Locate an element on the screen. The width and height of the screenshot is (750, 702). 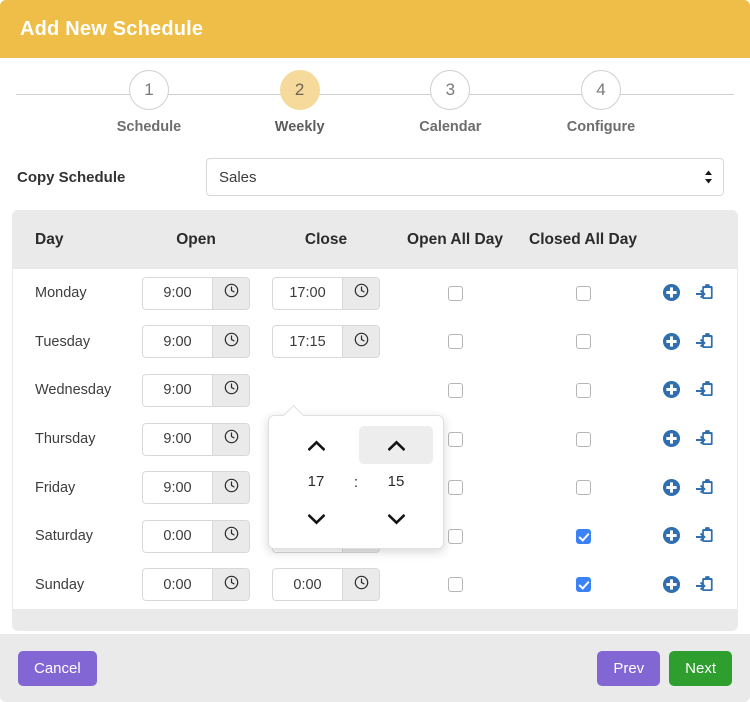
stepper-step-calendar: 3 Calendar is located at coordinates (450, 102).